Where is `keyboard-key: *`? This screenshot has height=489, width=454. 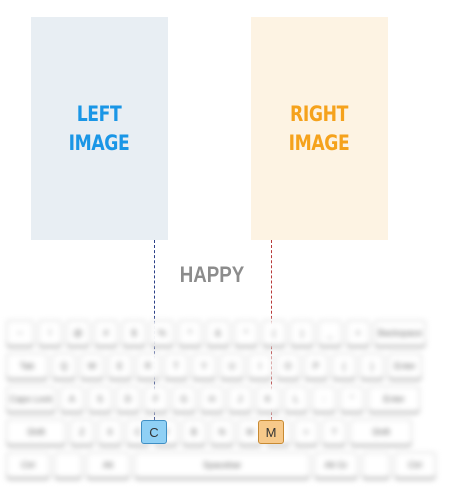 keyboard-key: * is located at coordinates (246, 333).